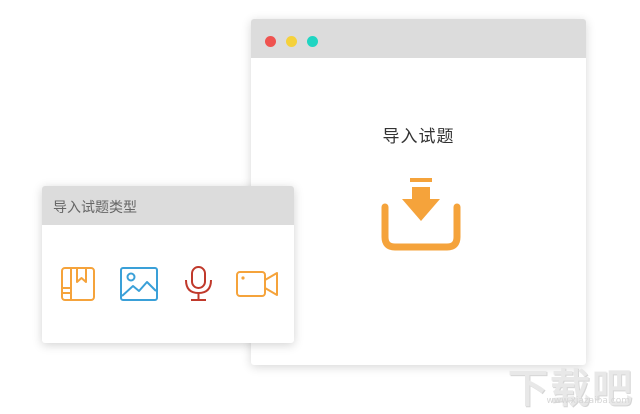  Describe the element at coordinates (95, 208) in the screenshot. I see `types-panel-title: 导入试题类型` at that location.